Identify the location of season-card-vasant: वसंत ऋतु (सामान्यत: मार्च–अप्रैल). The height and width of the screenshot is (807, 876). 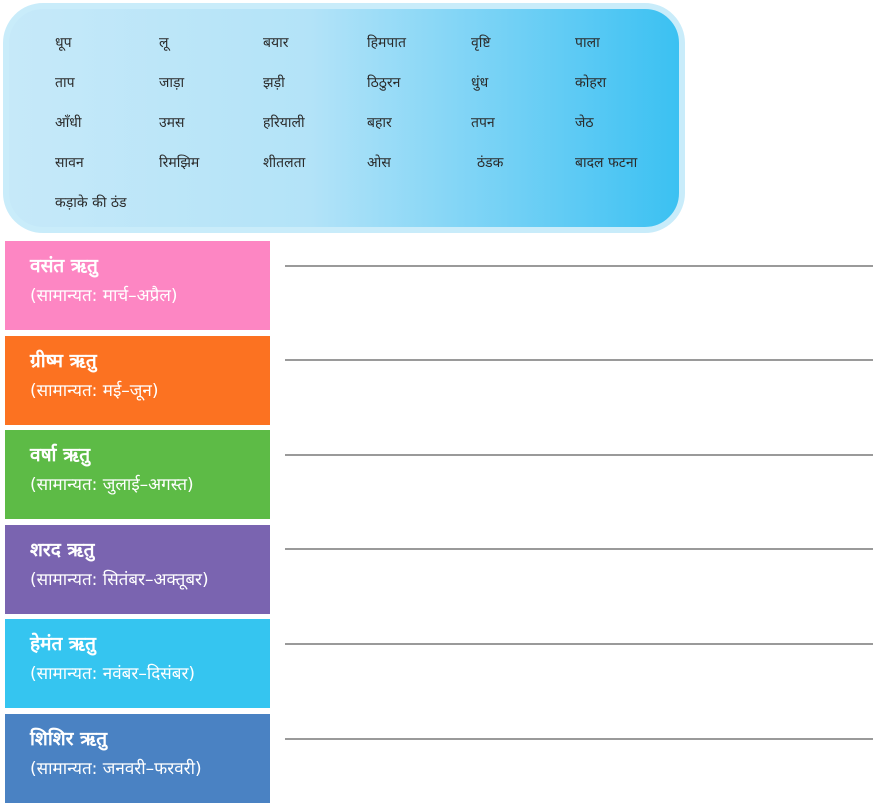
(137, 285).